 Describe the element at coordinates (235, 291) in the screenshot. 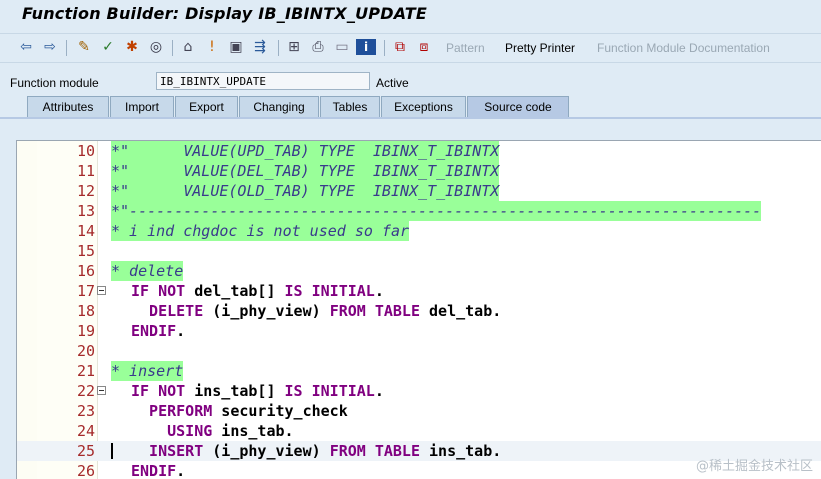

I see `identifier: del_tab[]` at that location.